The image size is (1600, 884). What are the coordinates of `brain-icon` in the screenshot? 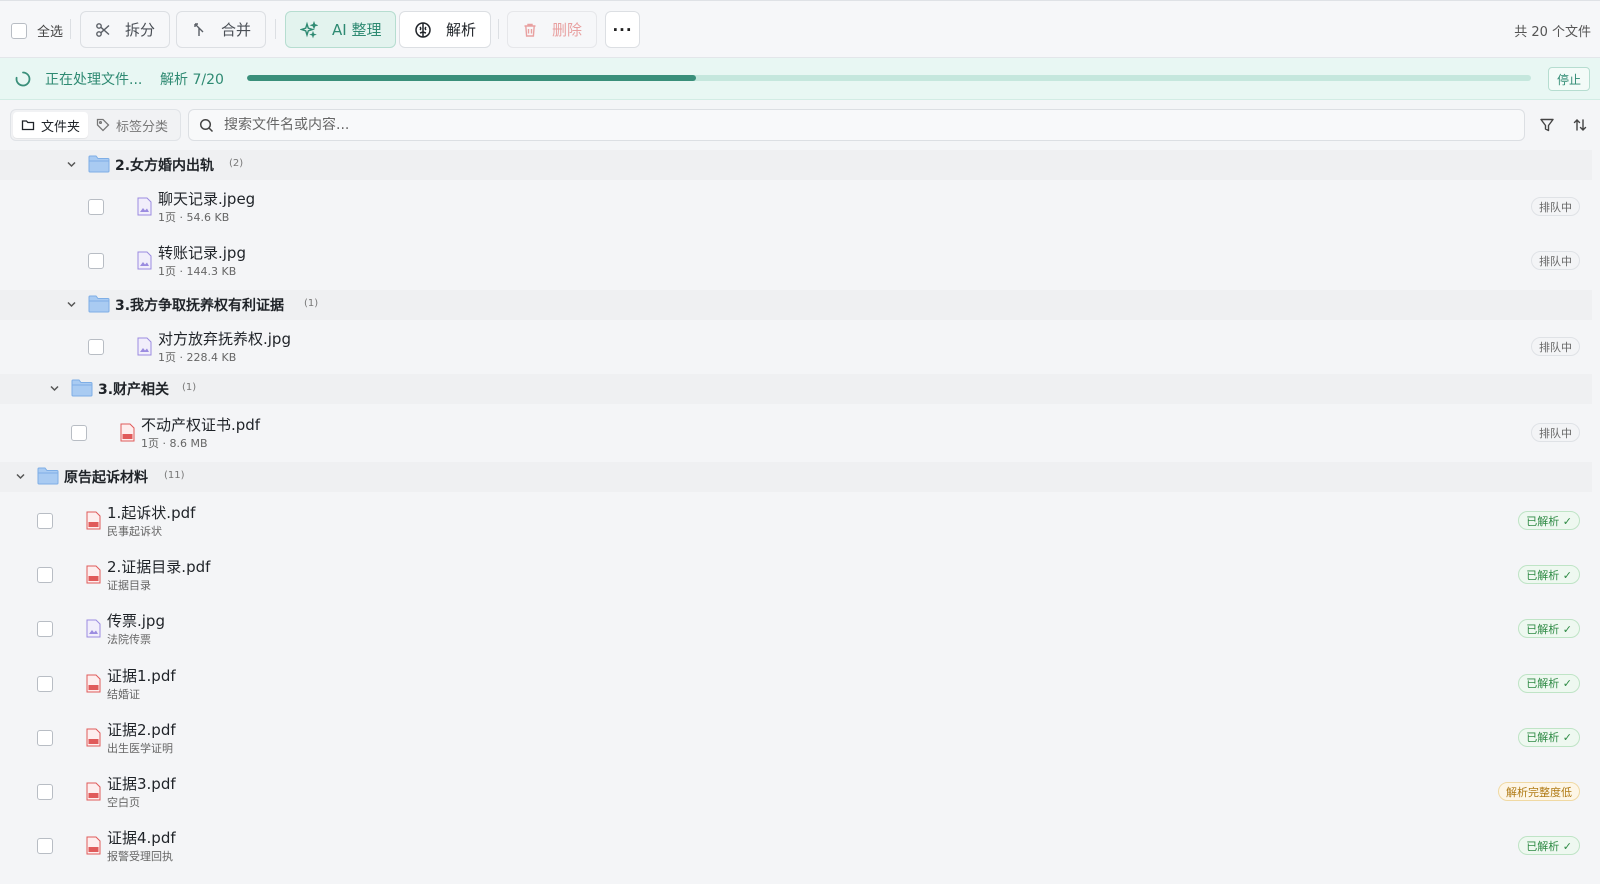 It's located at (423, 29).